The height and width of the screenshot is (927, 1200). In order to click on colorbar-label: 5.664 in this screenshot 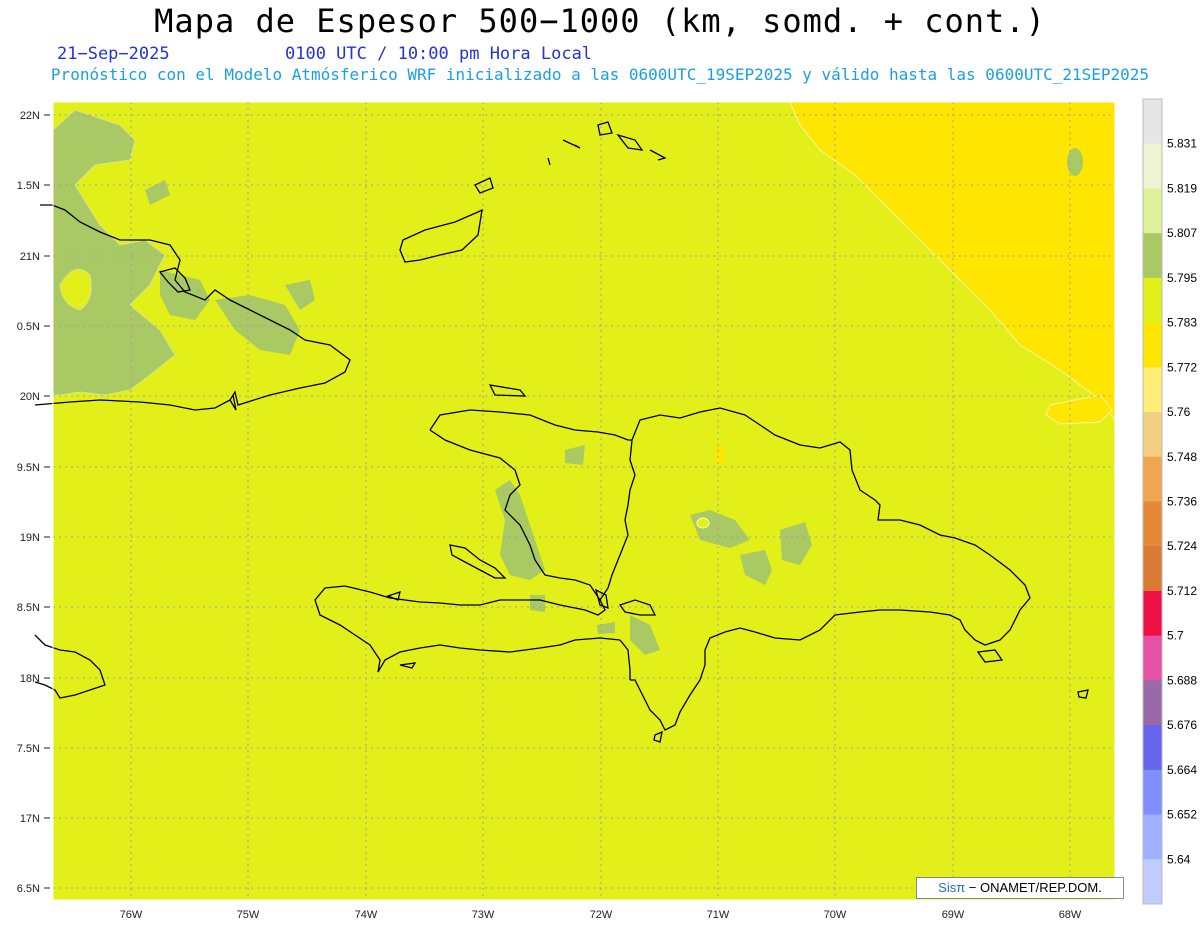, I will do `click(1182, 770)`.